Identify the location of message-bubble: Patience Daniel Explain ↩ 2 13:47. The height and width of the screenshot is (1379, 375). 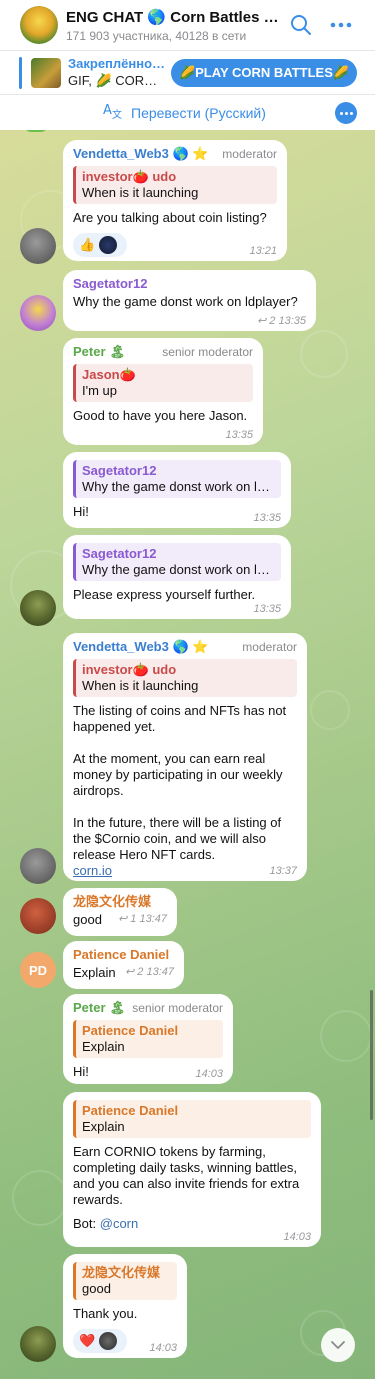
(123, 965).